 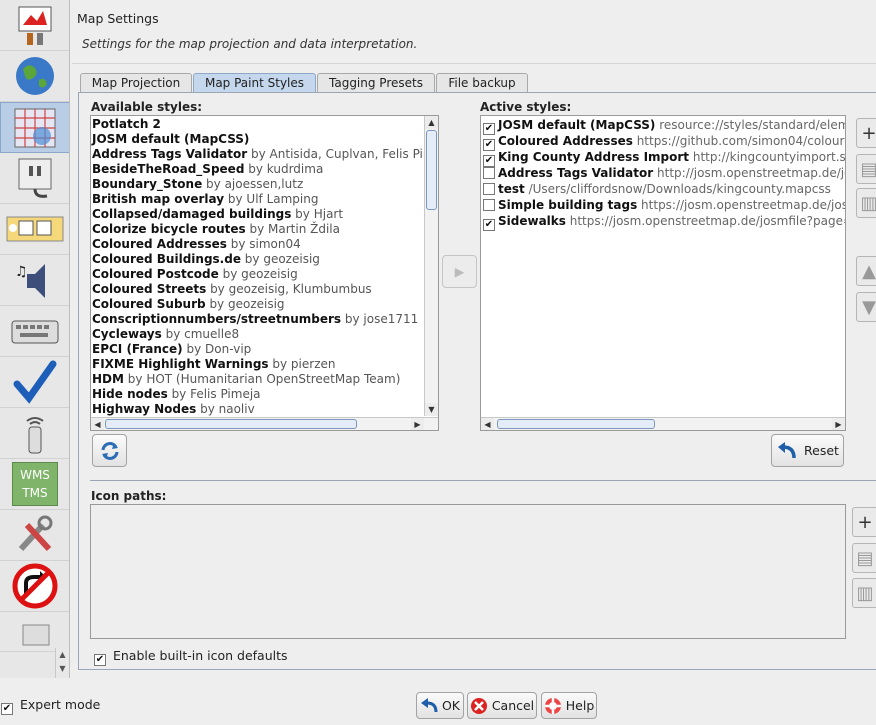 What do you see at coordinates (769, 157) in the screenshot?
I see `style-source: http://kingcountyimport.s3-w` at bounding box center [769, 157].